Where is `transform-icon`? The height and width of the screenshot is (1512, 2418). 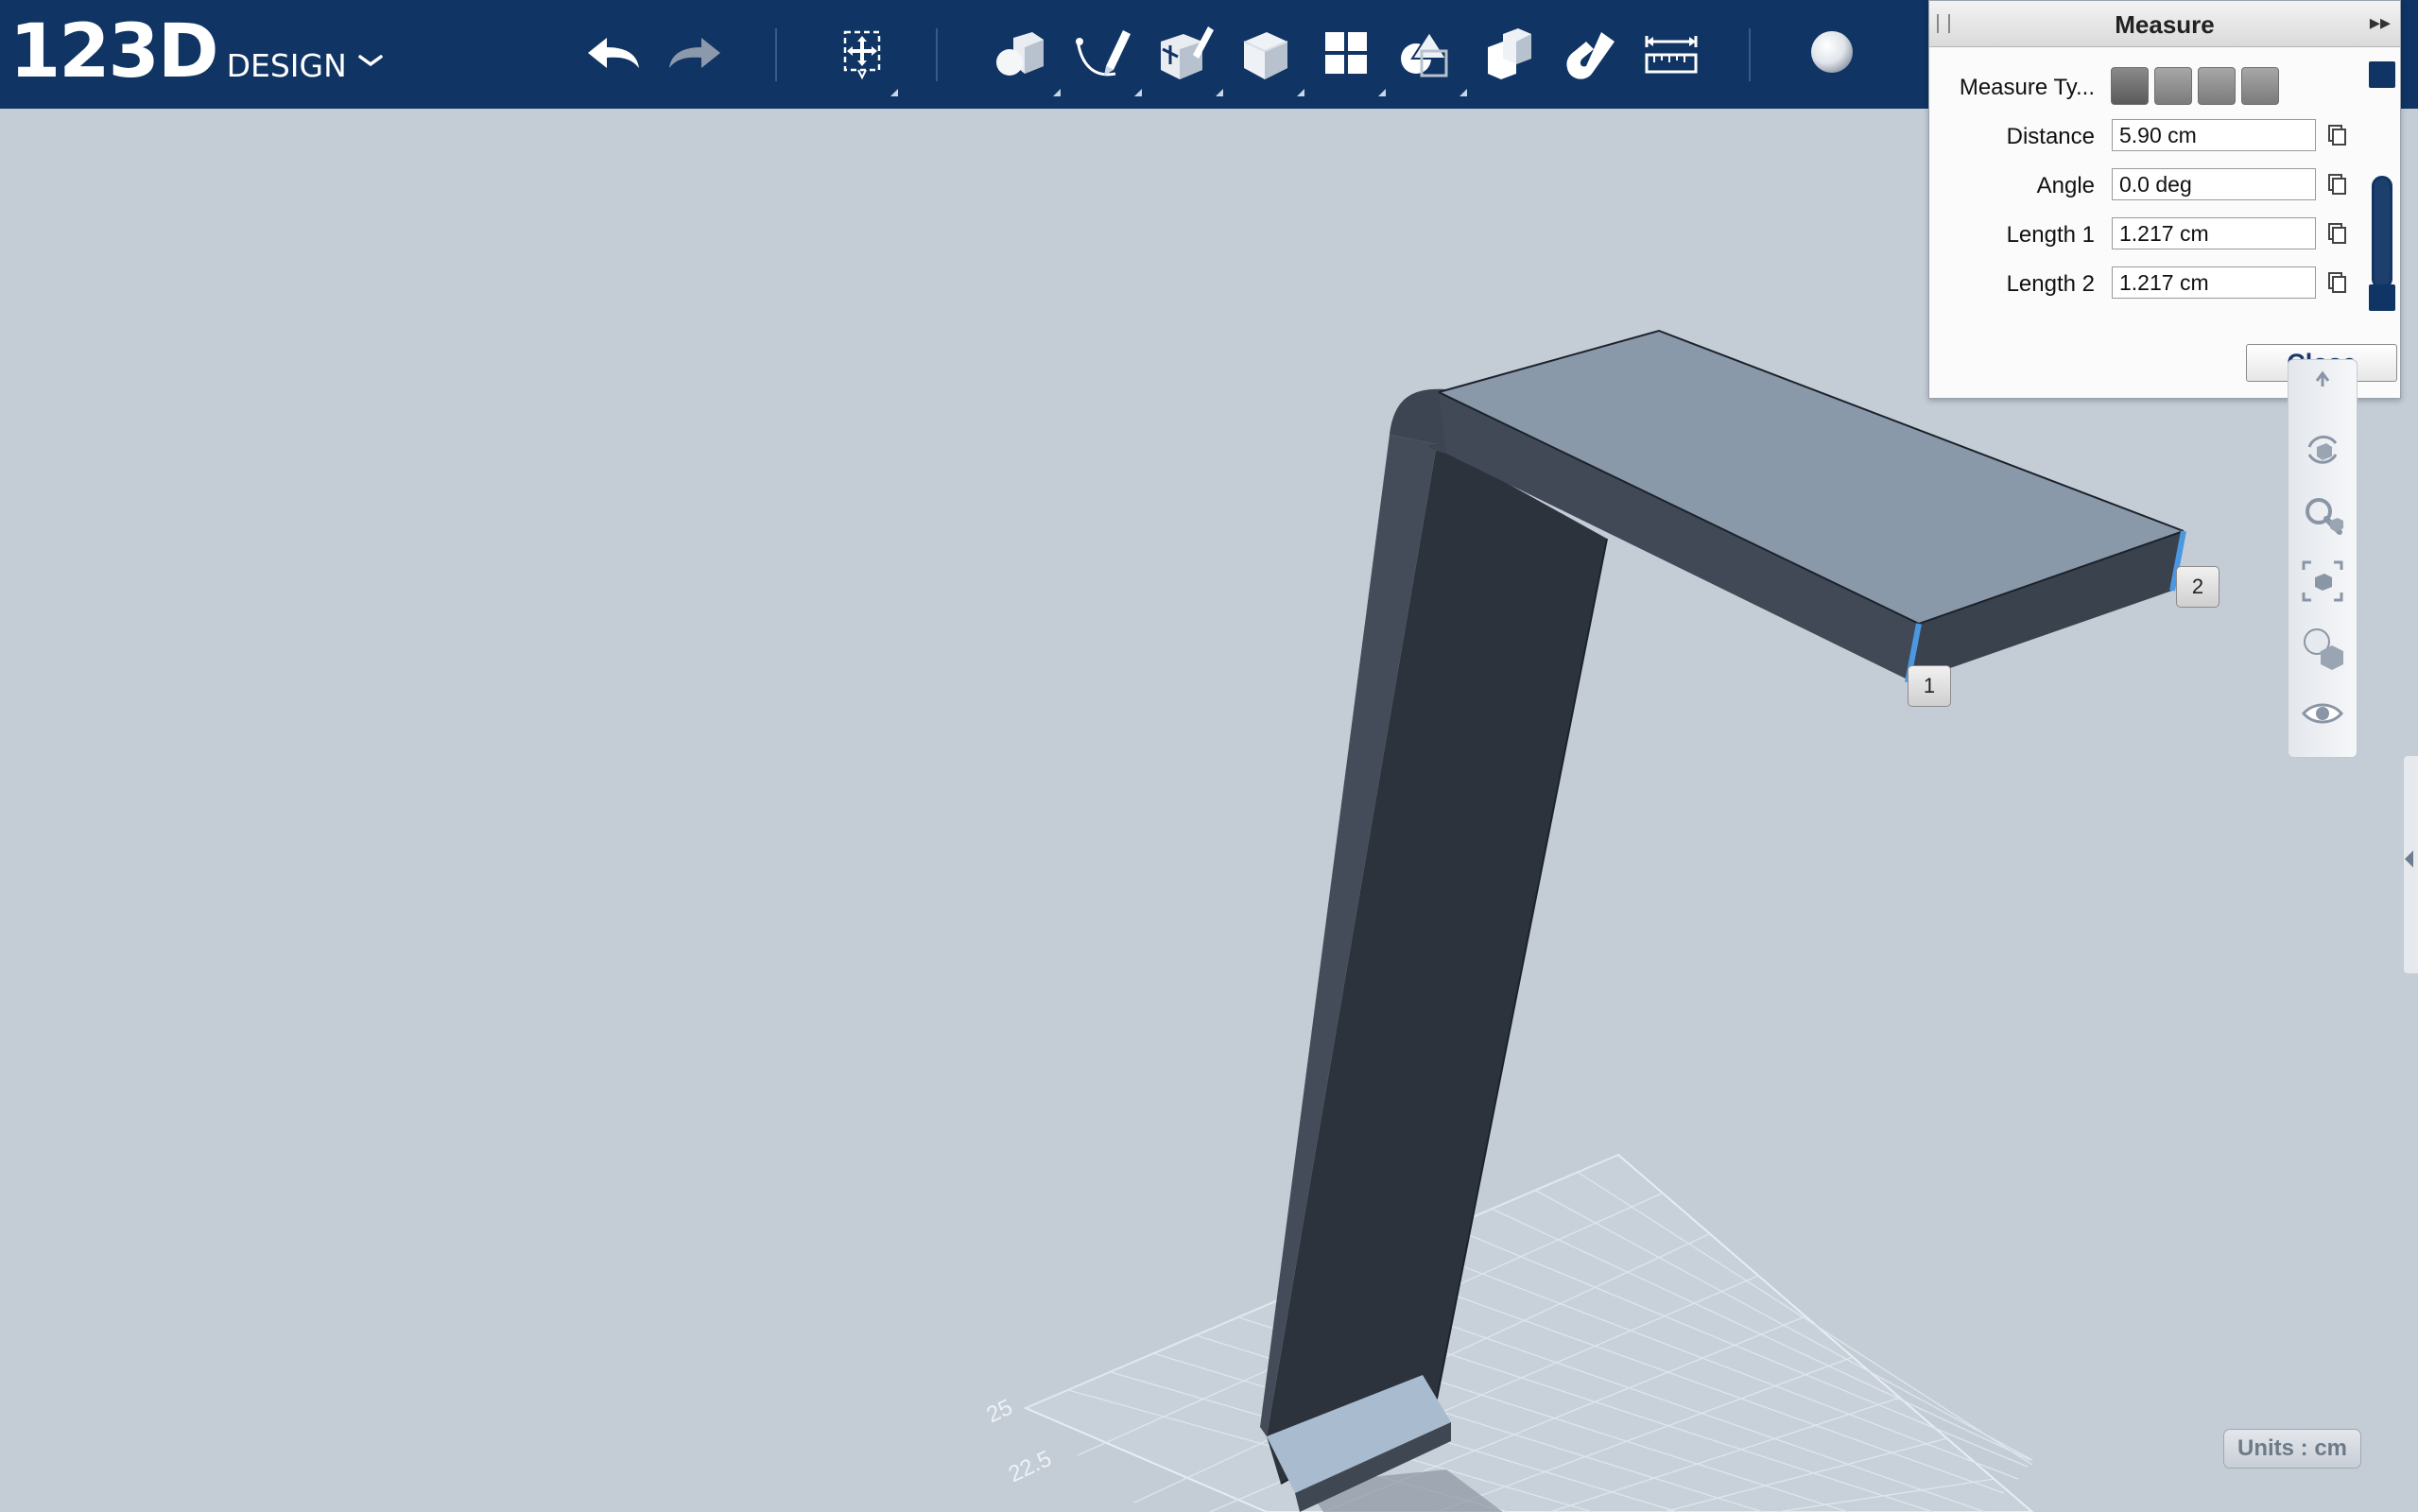 transform-icon is located at coordinates (862, 55).